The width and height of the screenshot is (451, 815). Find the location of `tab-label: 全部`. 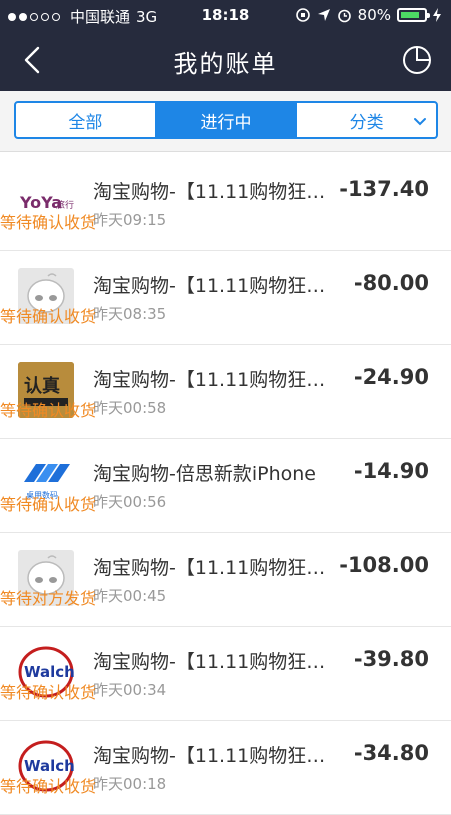

tab-label: 全部 is located at coordinates (85, 122).